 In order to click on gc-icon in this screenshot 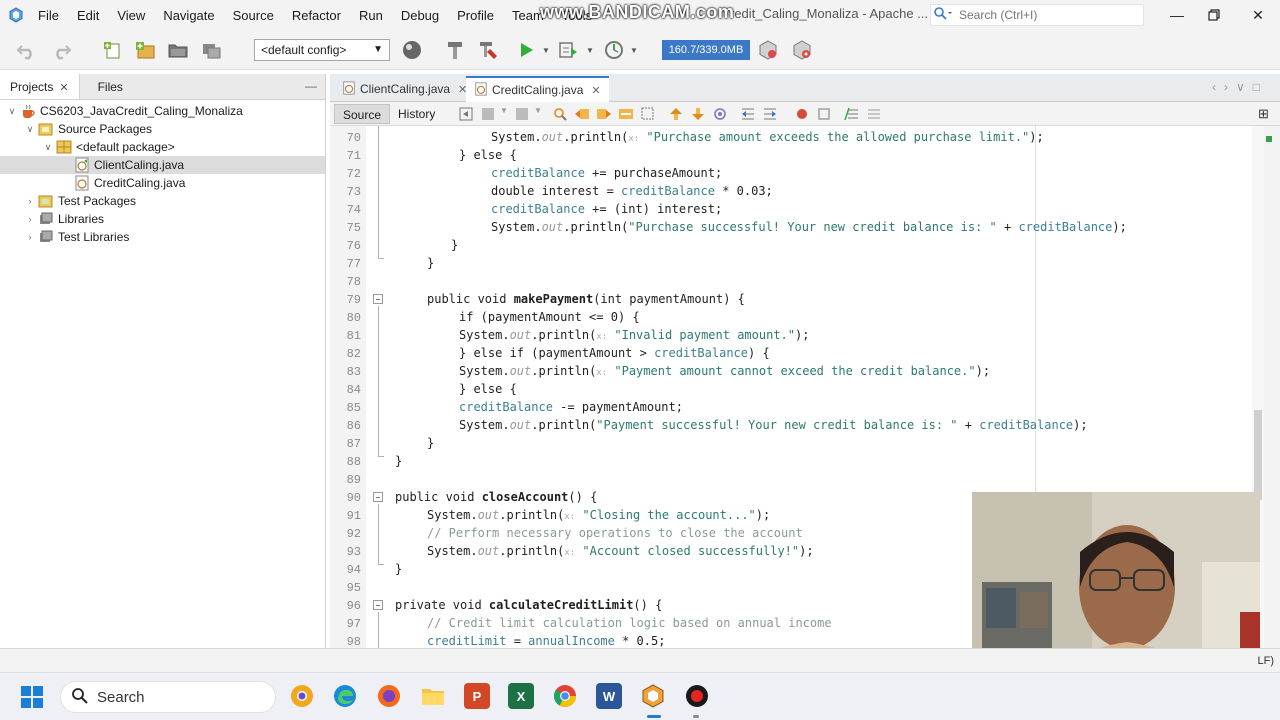, I will do `click(768, 50)`.